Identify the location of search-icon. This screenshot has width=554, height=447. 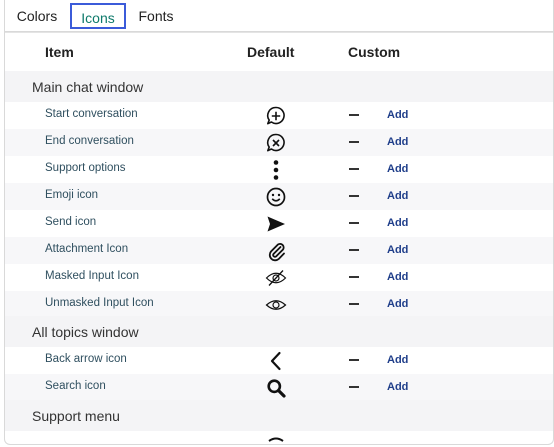
(276, 388).